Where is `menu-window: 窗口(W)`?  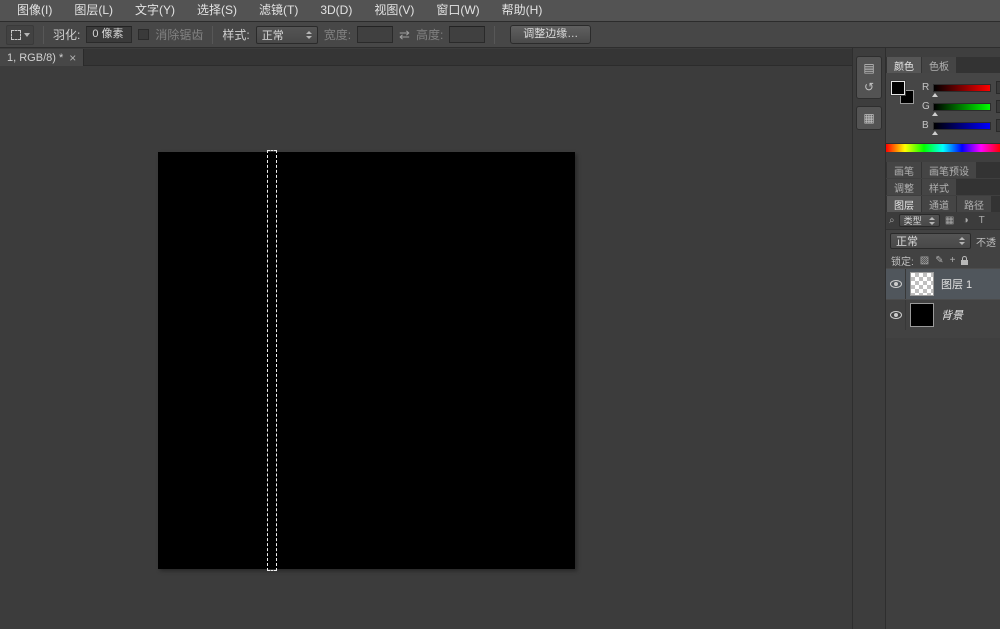 menu-window: 窗口(W) is located at coordinates (457, 10).